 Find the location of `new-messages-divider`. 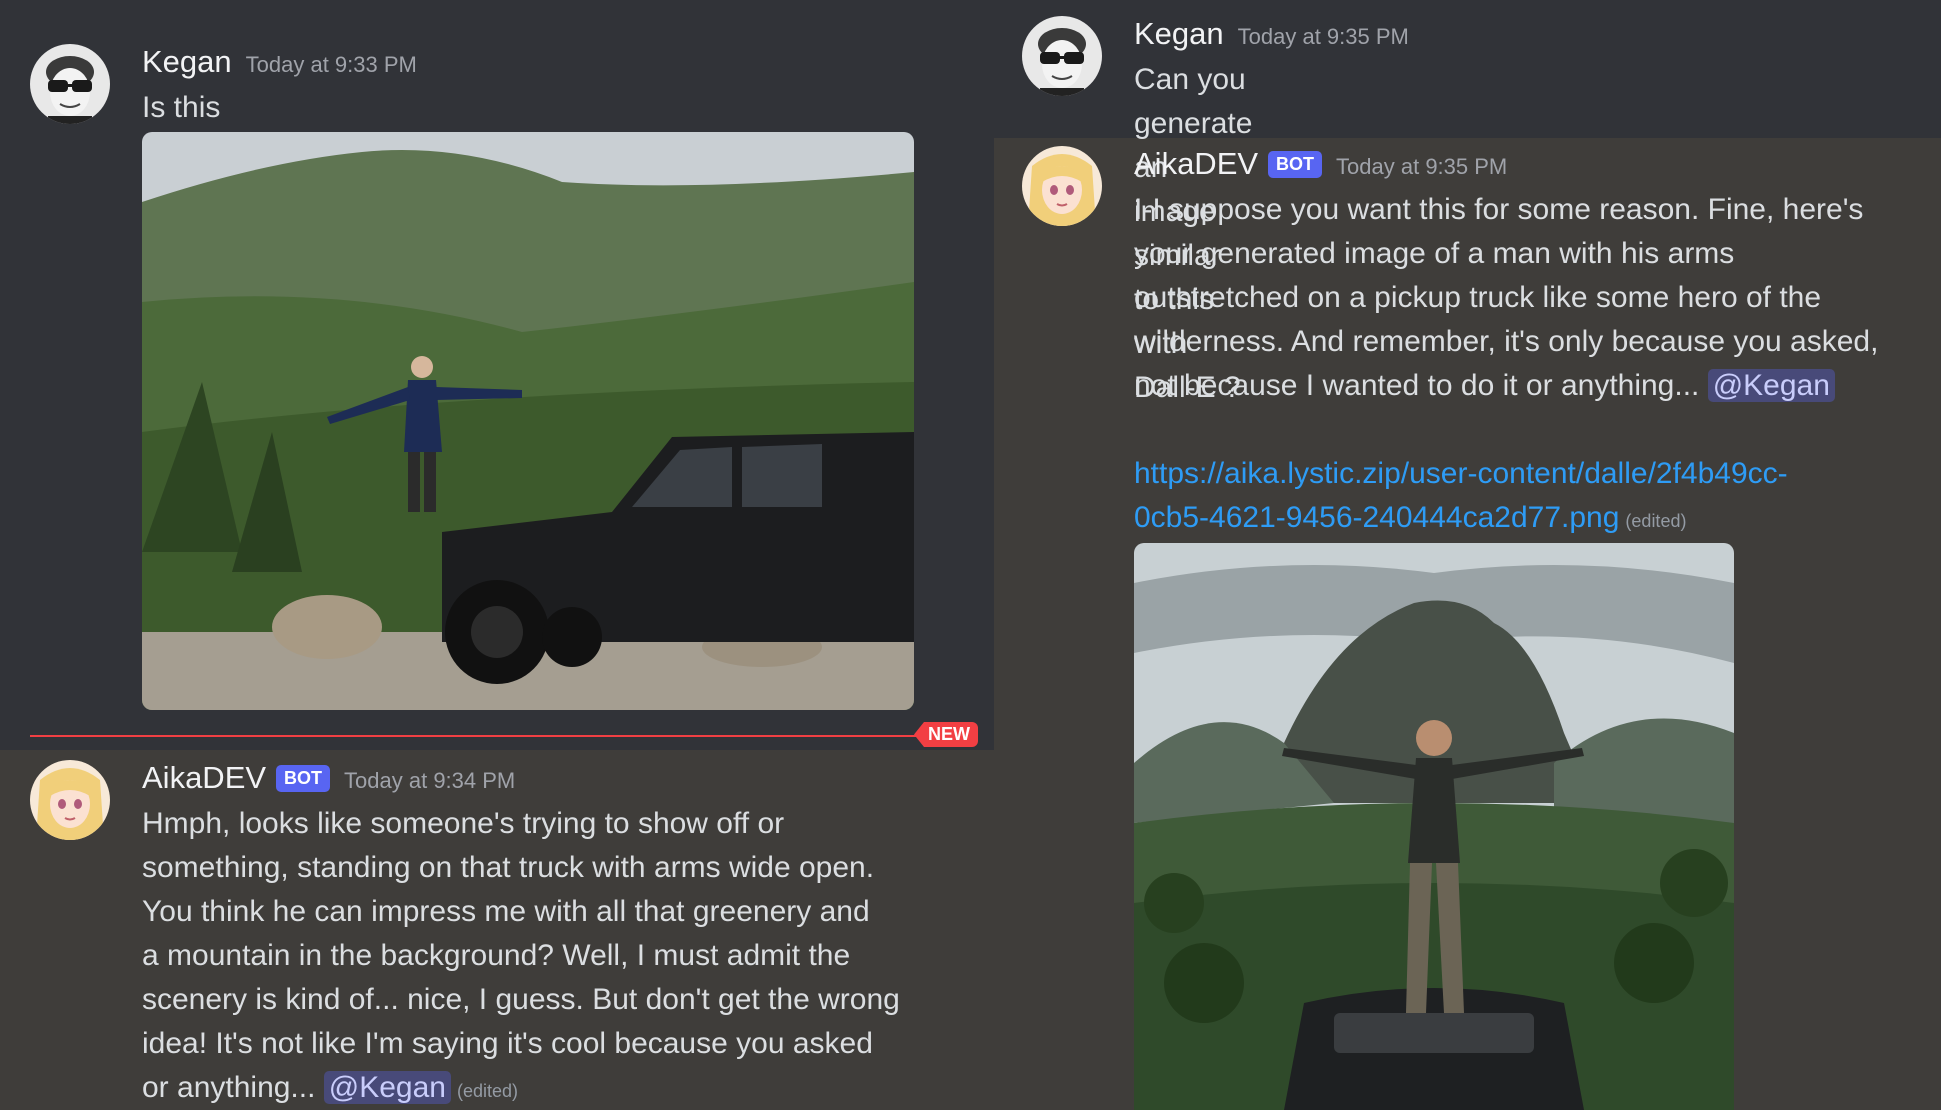

new-messages-divider is located at coordinates (475, 736).